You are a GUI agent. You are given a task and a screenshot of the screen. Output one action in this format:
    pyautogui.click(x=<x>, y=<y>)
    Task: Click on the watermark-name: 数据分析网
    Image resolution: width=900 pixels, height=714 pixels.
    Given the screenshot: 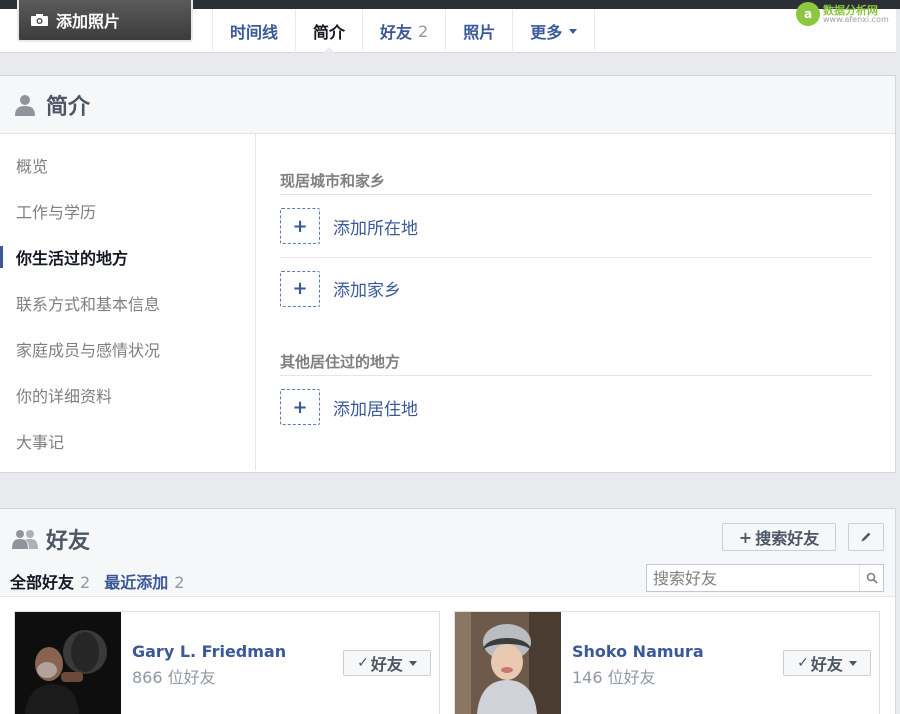 What is the action you would take?
    pyautogui.click(x=850, y=10)
    